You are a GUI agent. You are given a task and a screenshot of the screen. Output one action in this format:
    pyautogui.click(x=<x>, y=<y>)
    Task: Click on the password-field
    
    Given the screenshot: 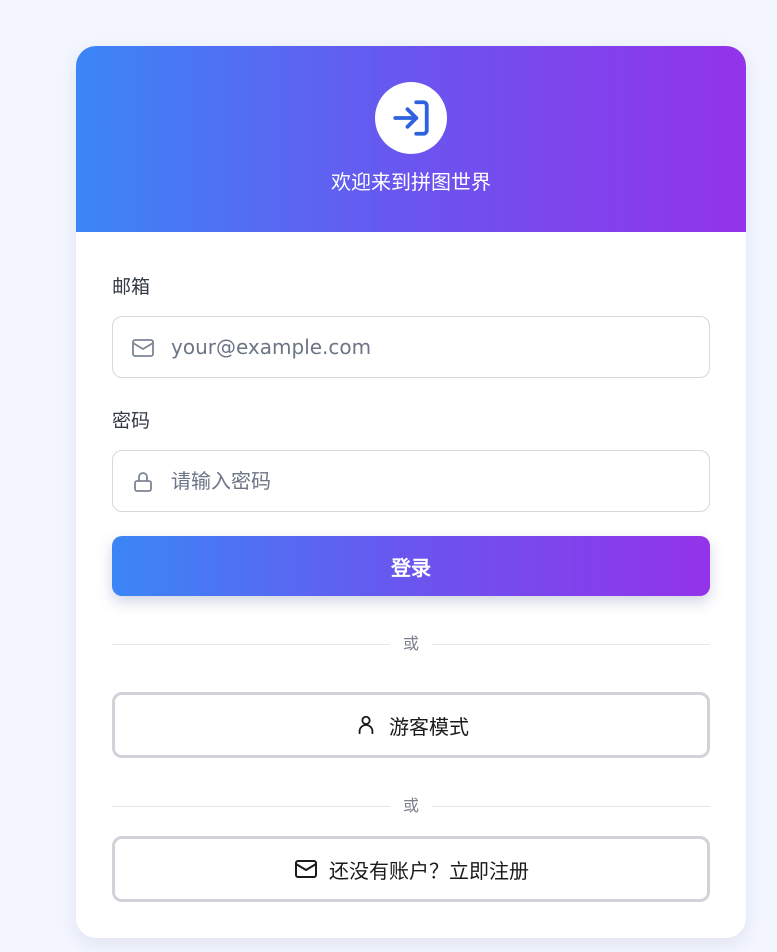 What is the action you would take?
    pyautogui.click(x=411, y=481)
    